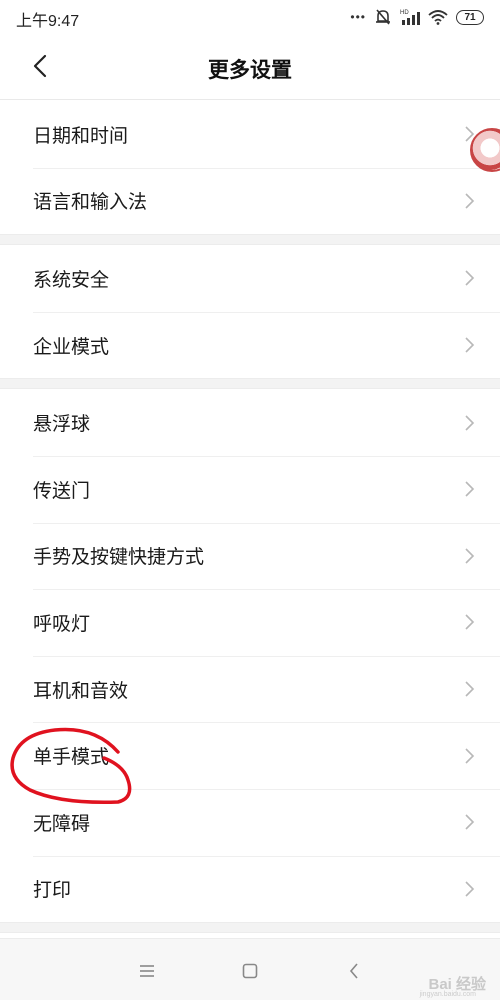  I want to click on setting-label: 企业模式, so click(71, 347).